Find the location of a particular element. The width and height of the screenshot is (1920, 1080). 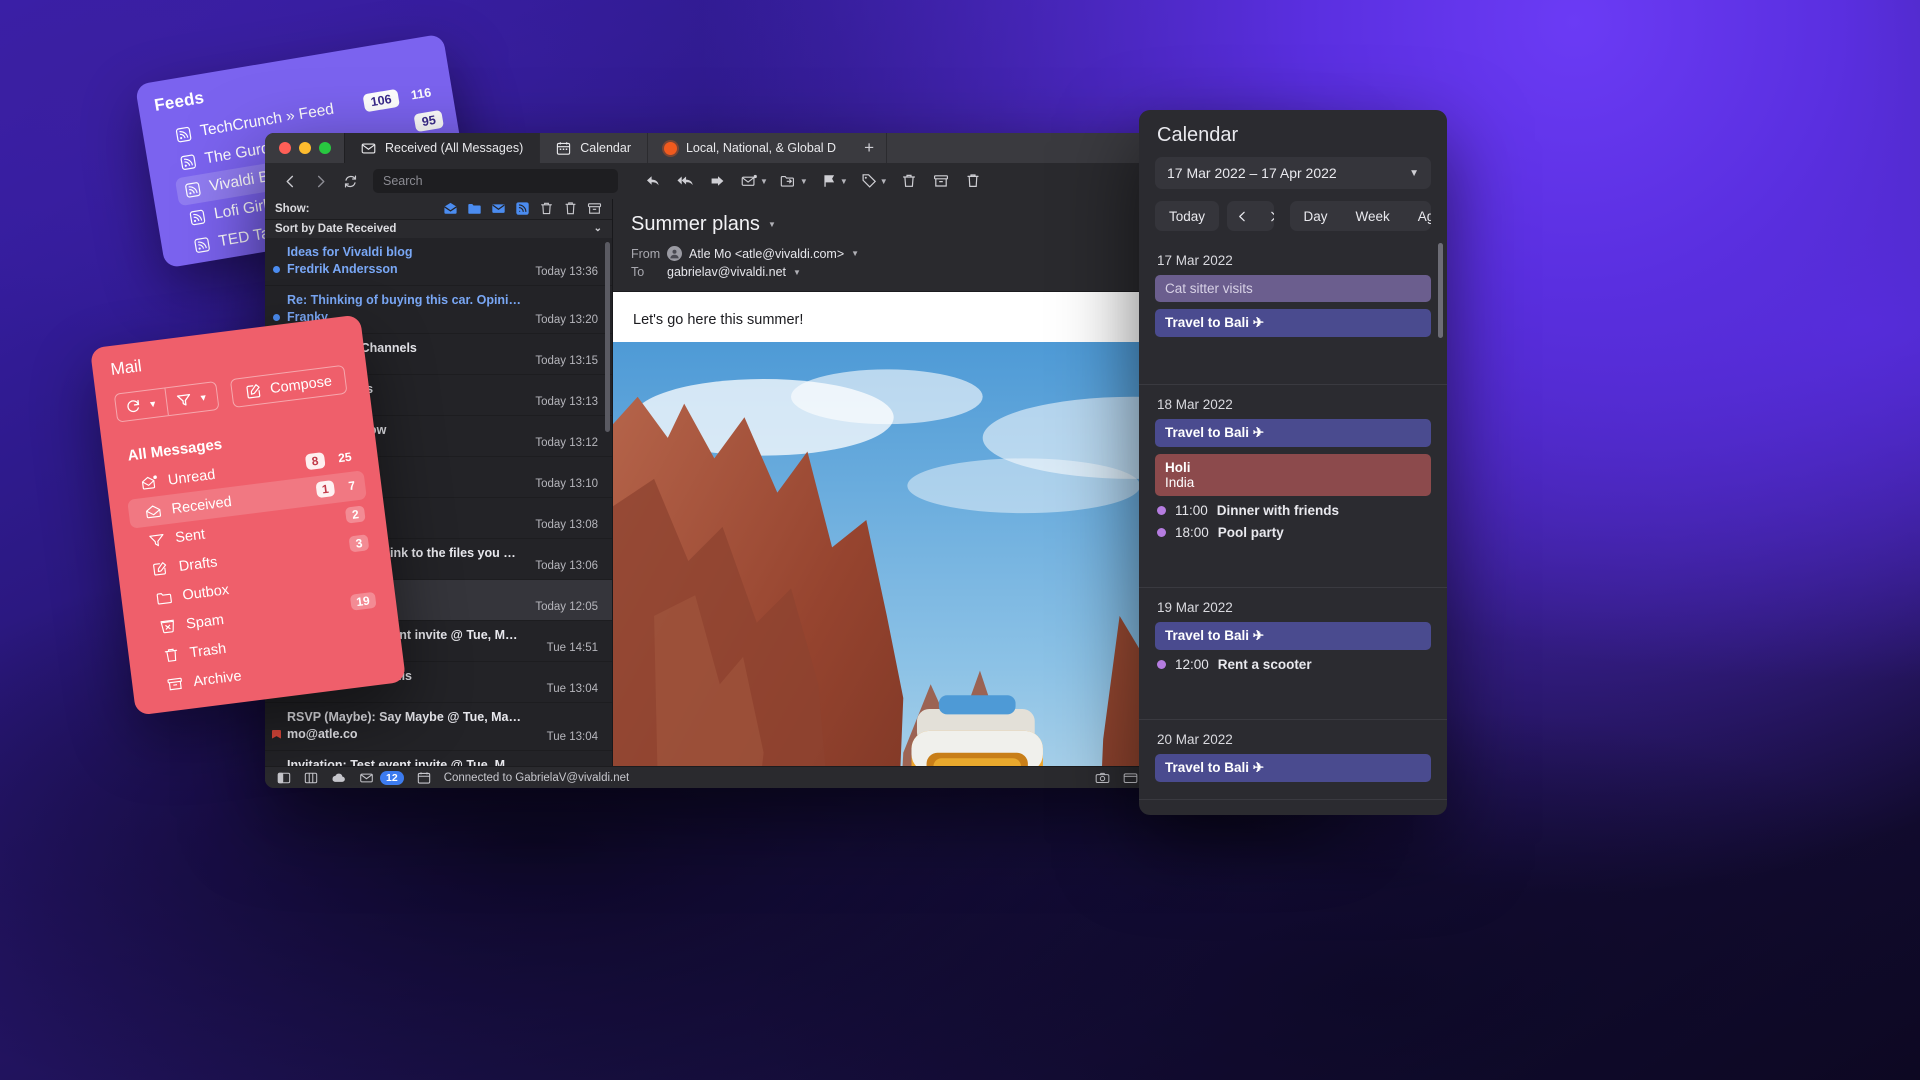

unread-dot-icon is located at coordinates (276, 269).